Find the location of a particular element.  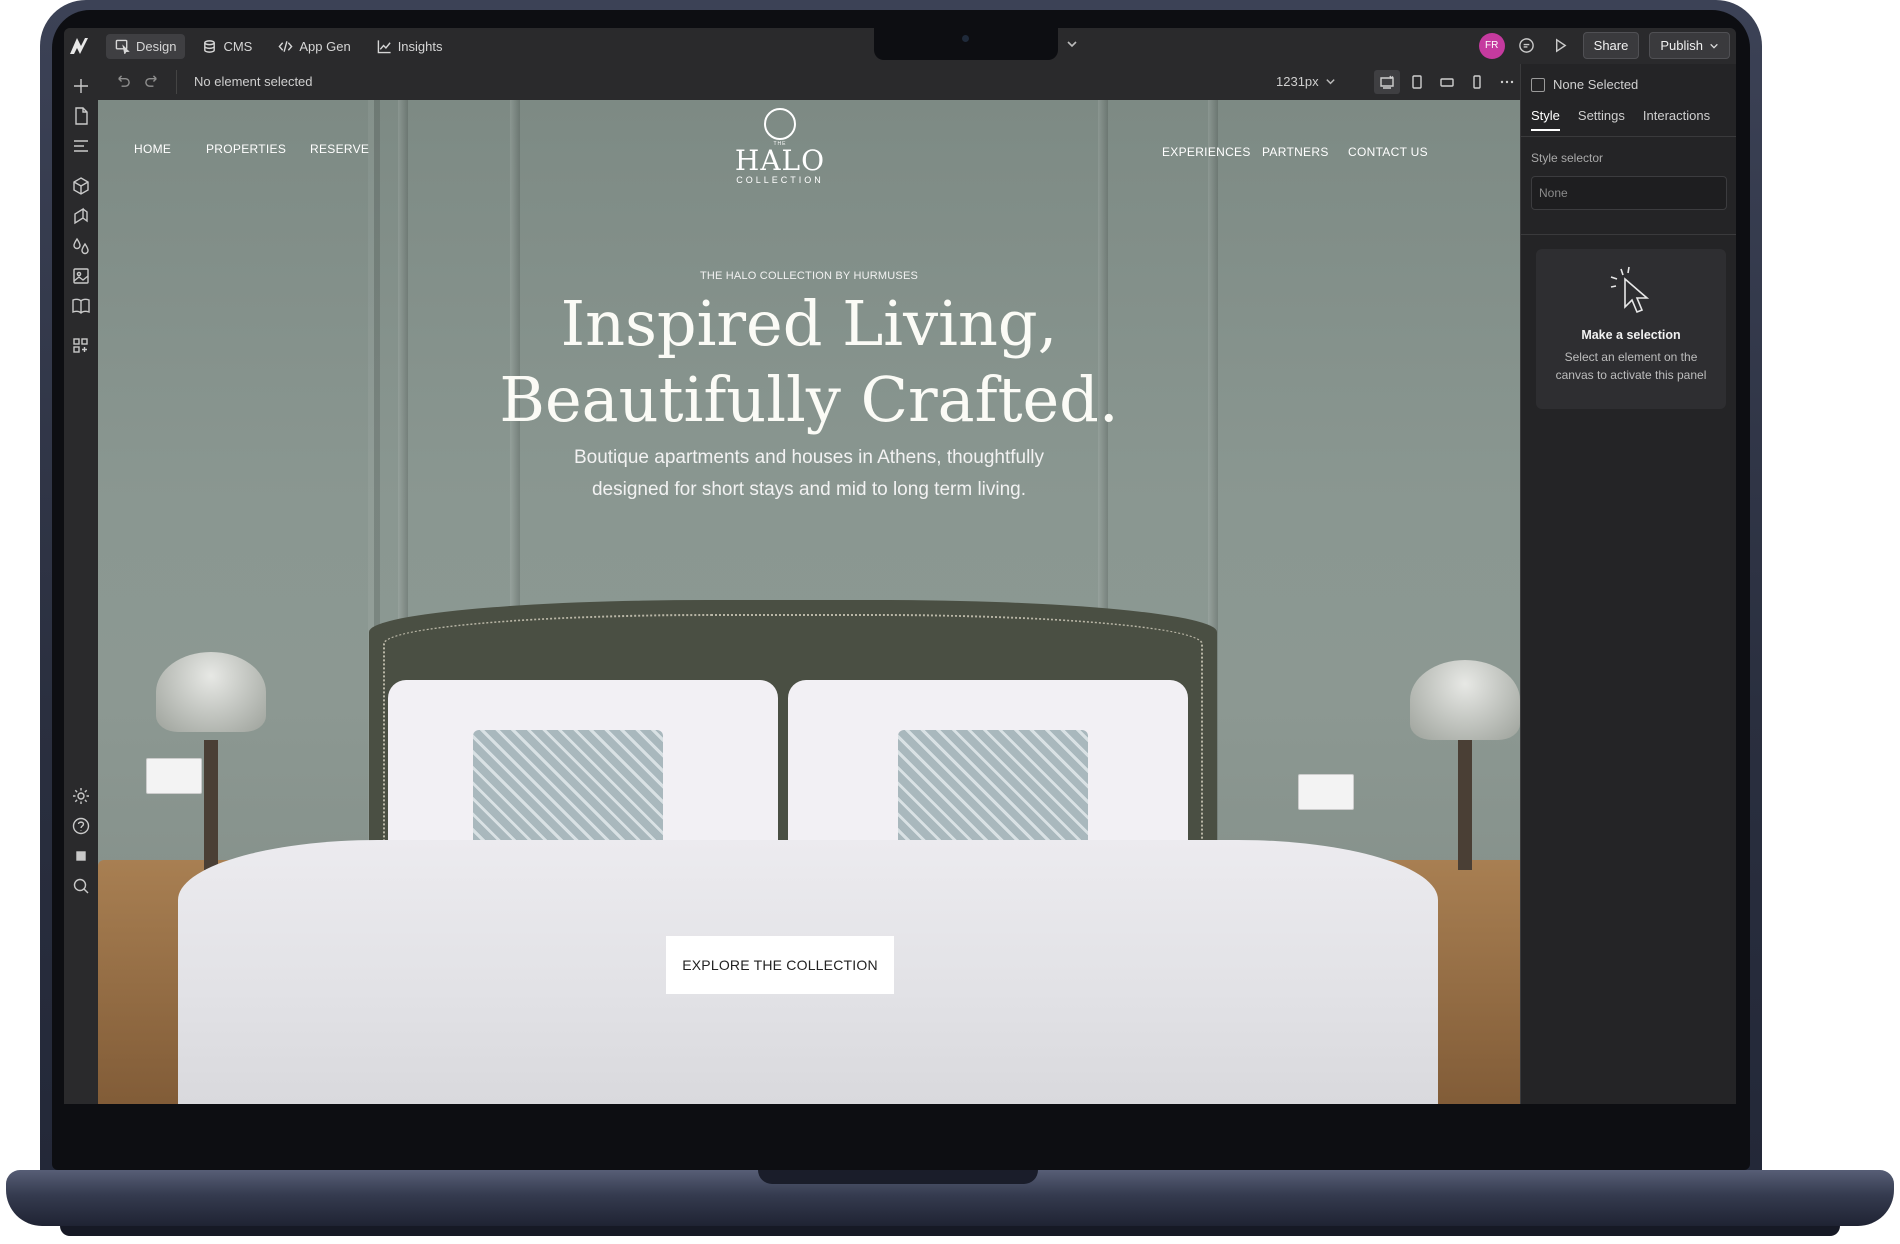

publish-button: Publish is located at coordinates (1689, 45).